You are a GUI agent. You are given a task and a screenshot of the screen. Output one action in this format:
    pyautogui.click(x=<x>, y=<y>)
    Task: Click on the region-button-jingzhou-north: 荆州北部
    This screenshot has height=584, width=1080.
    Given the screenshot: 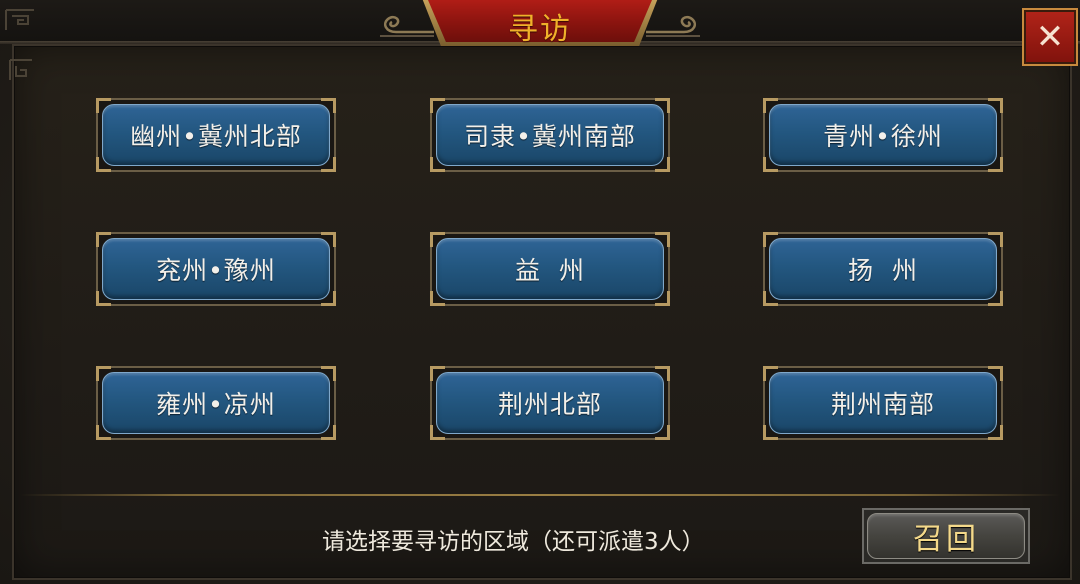 What is the action you would take?
    pyautogui.click(x=550, y=403)
    